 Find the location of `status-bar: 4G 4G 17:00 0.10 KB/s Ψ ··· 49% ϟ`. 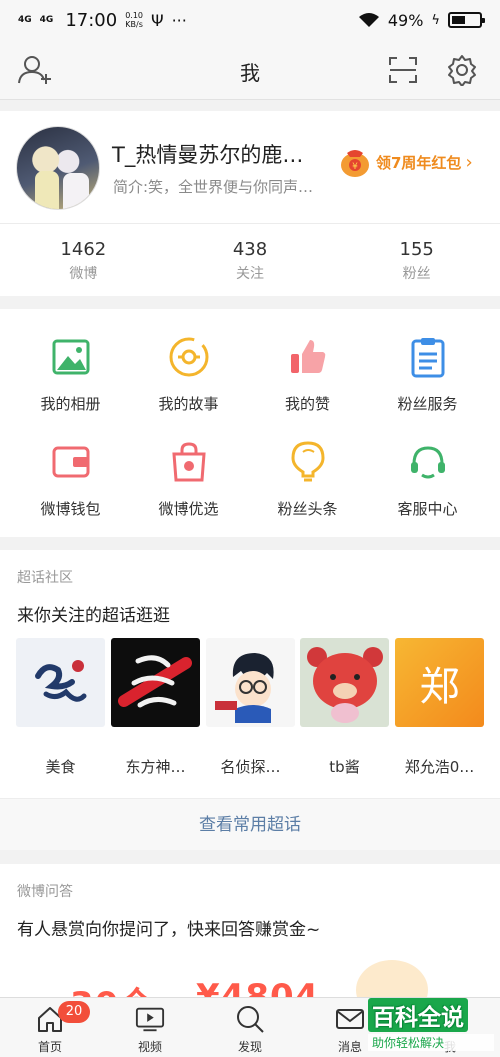

status-bar: 4G 4G 17:00 0.10 KB/s Ψ ··· 49% ϟ is located at coordinates (250, 20).